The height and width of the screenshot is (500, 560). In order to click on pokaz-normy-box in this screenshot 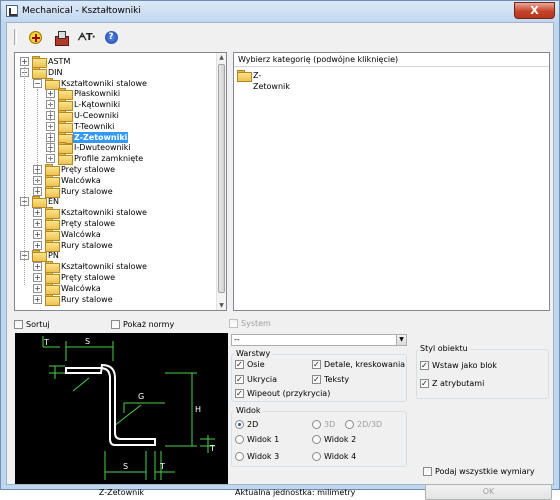, I will do `click(115, 324)`.